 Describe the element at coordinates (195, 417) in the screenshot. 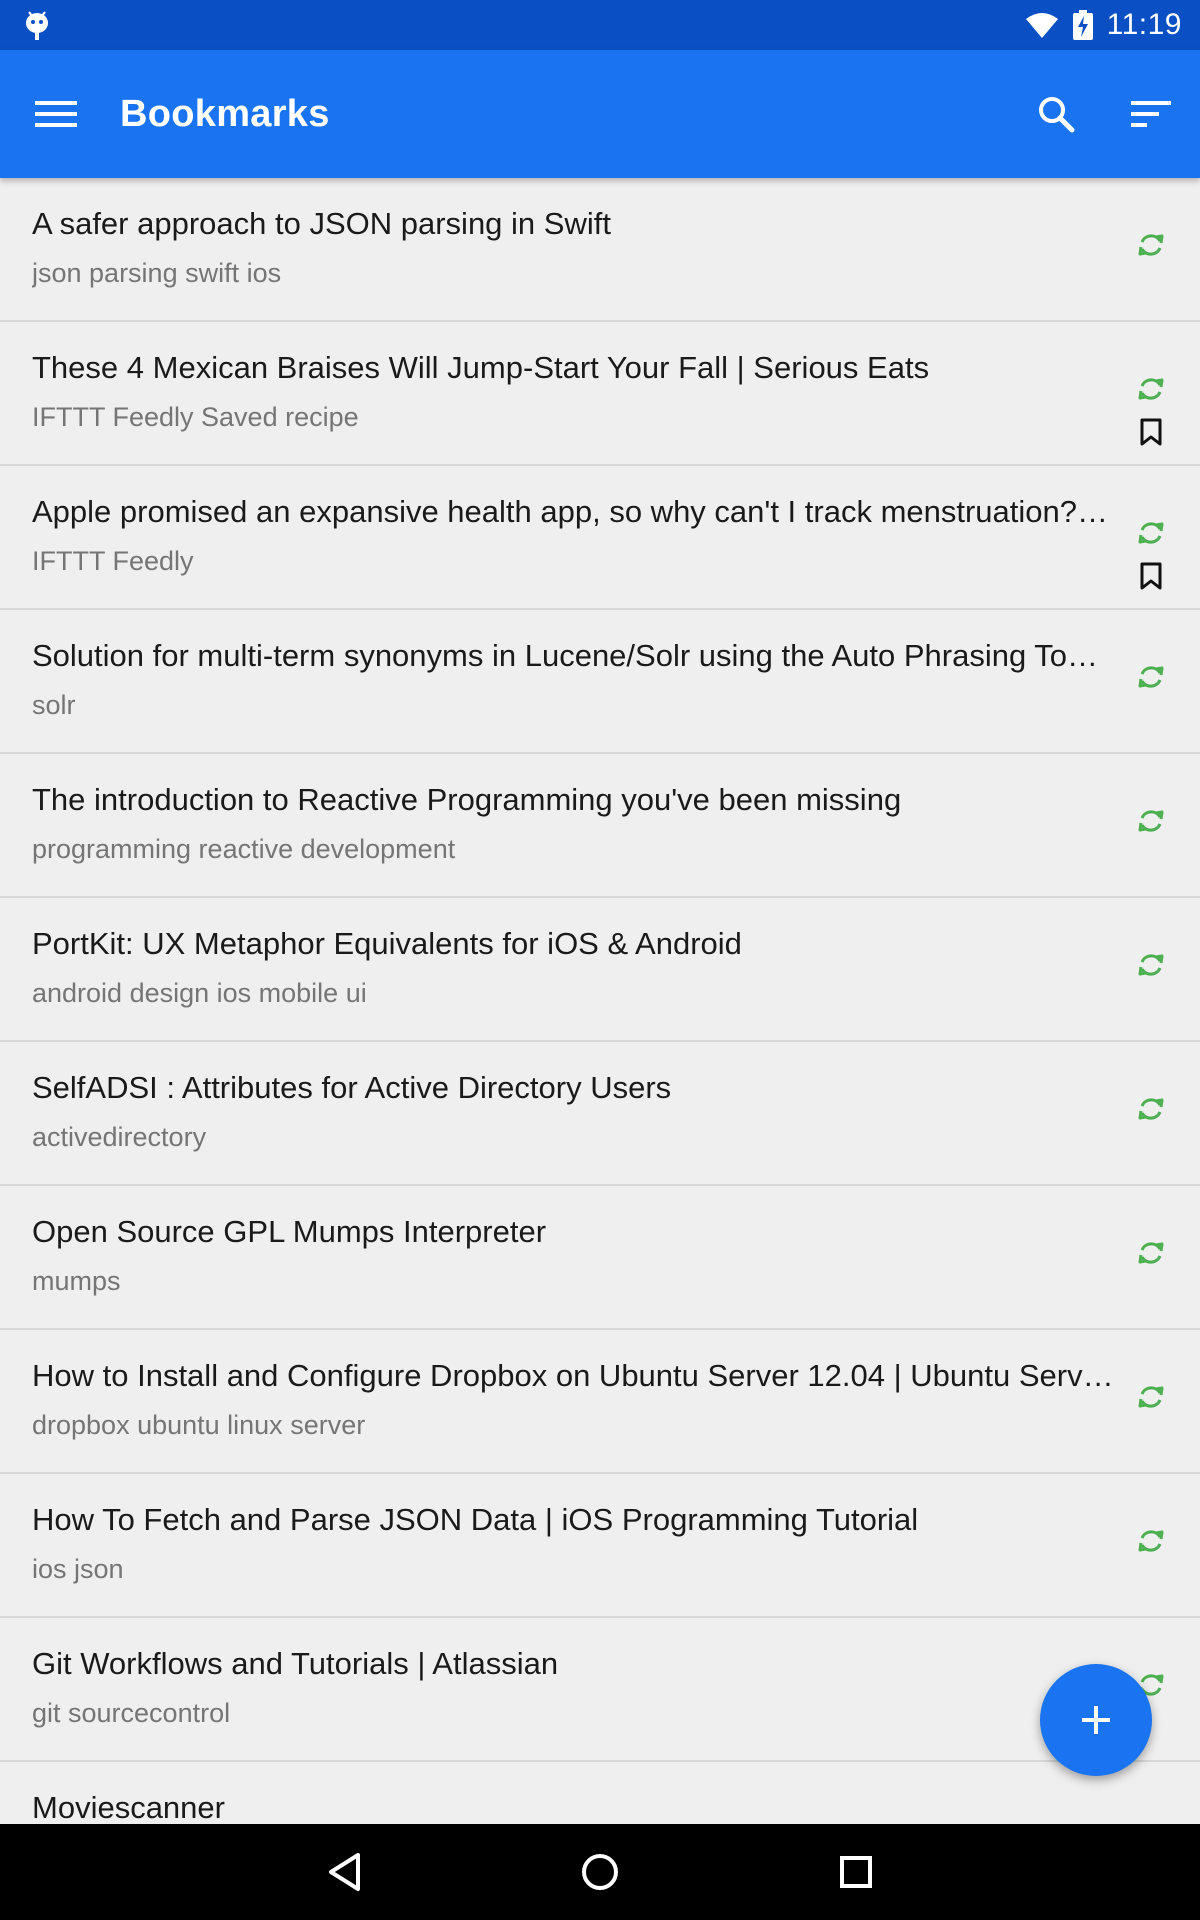

I see `bookmark-tags: IFTTT Feedly Saved recipe` at that location.